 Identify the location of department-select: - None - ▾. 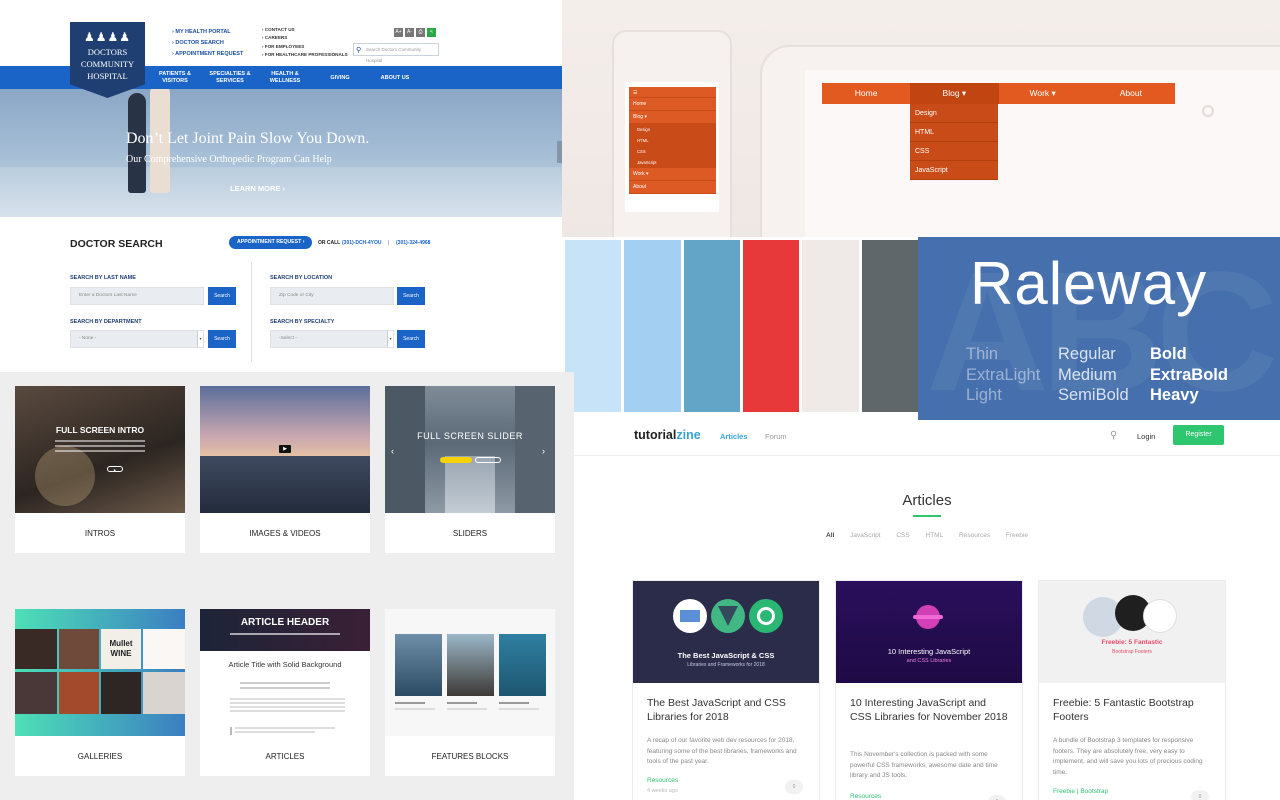
(137, 339).